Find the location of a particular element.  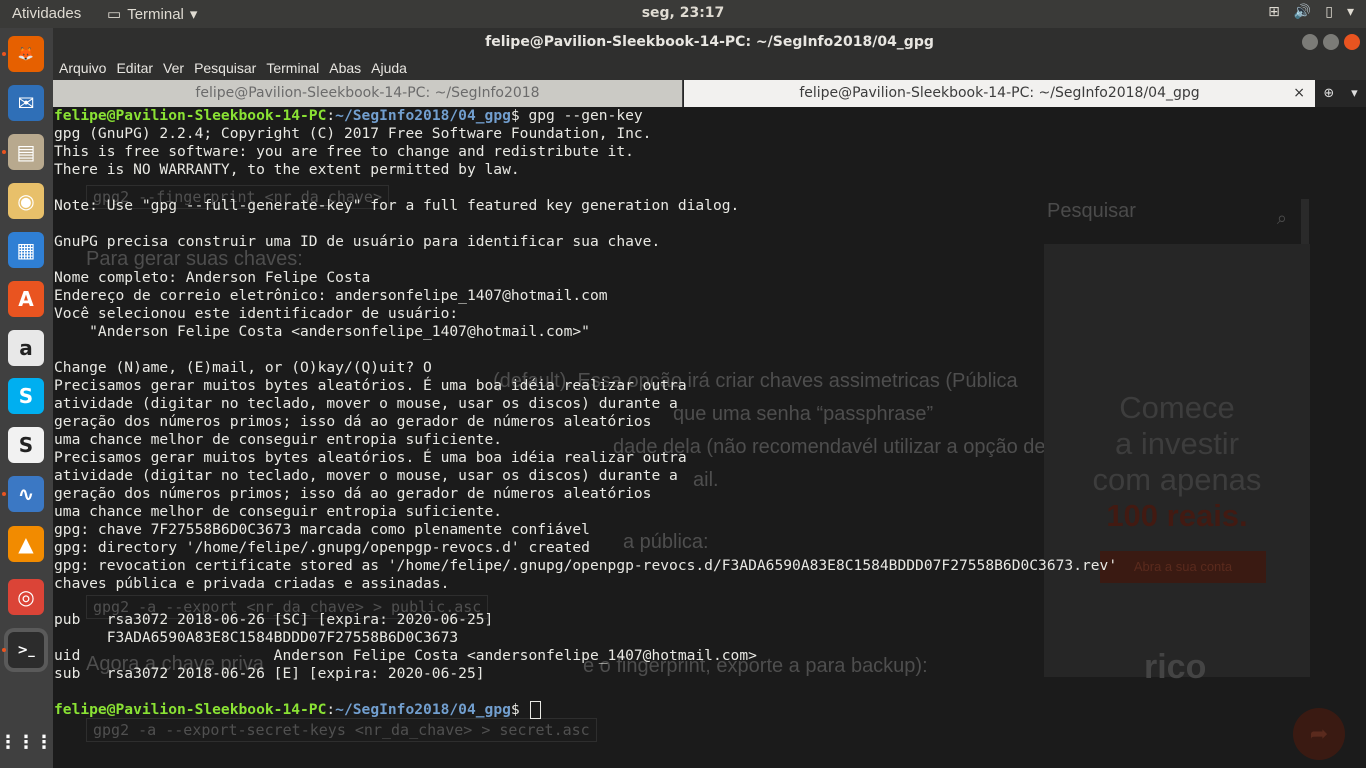

tab-menu-icon: ▾ is located at coordinates (1354, 93).